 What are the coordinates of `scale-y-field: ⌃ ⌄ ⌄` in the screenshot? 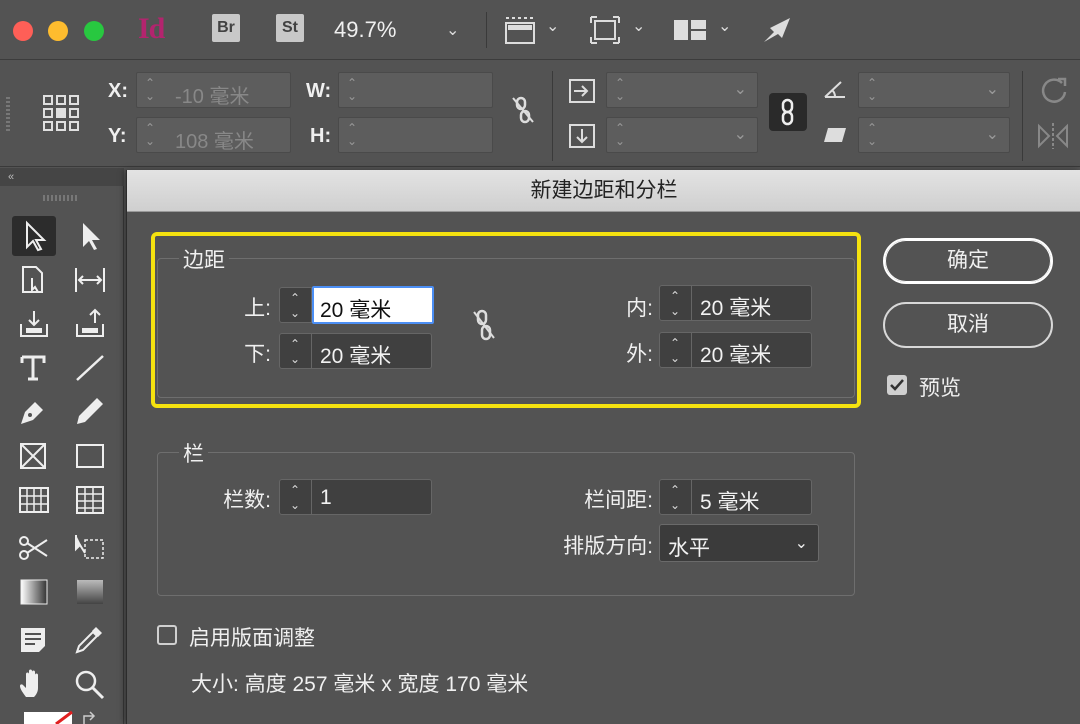 It's located at (682, 135).